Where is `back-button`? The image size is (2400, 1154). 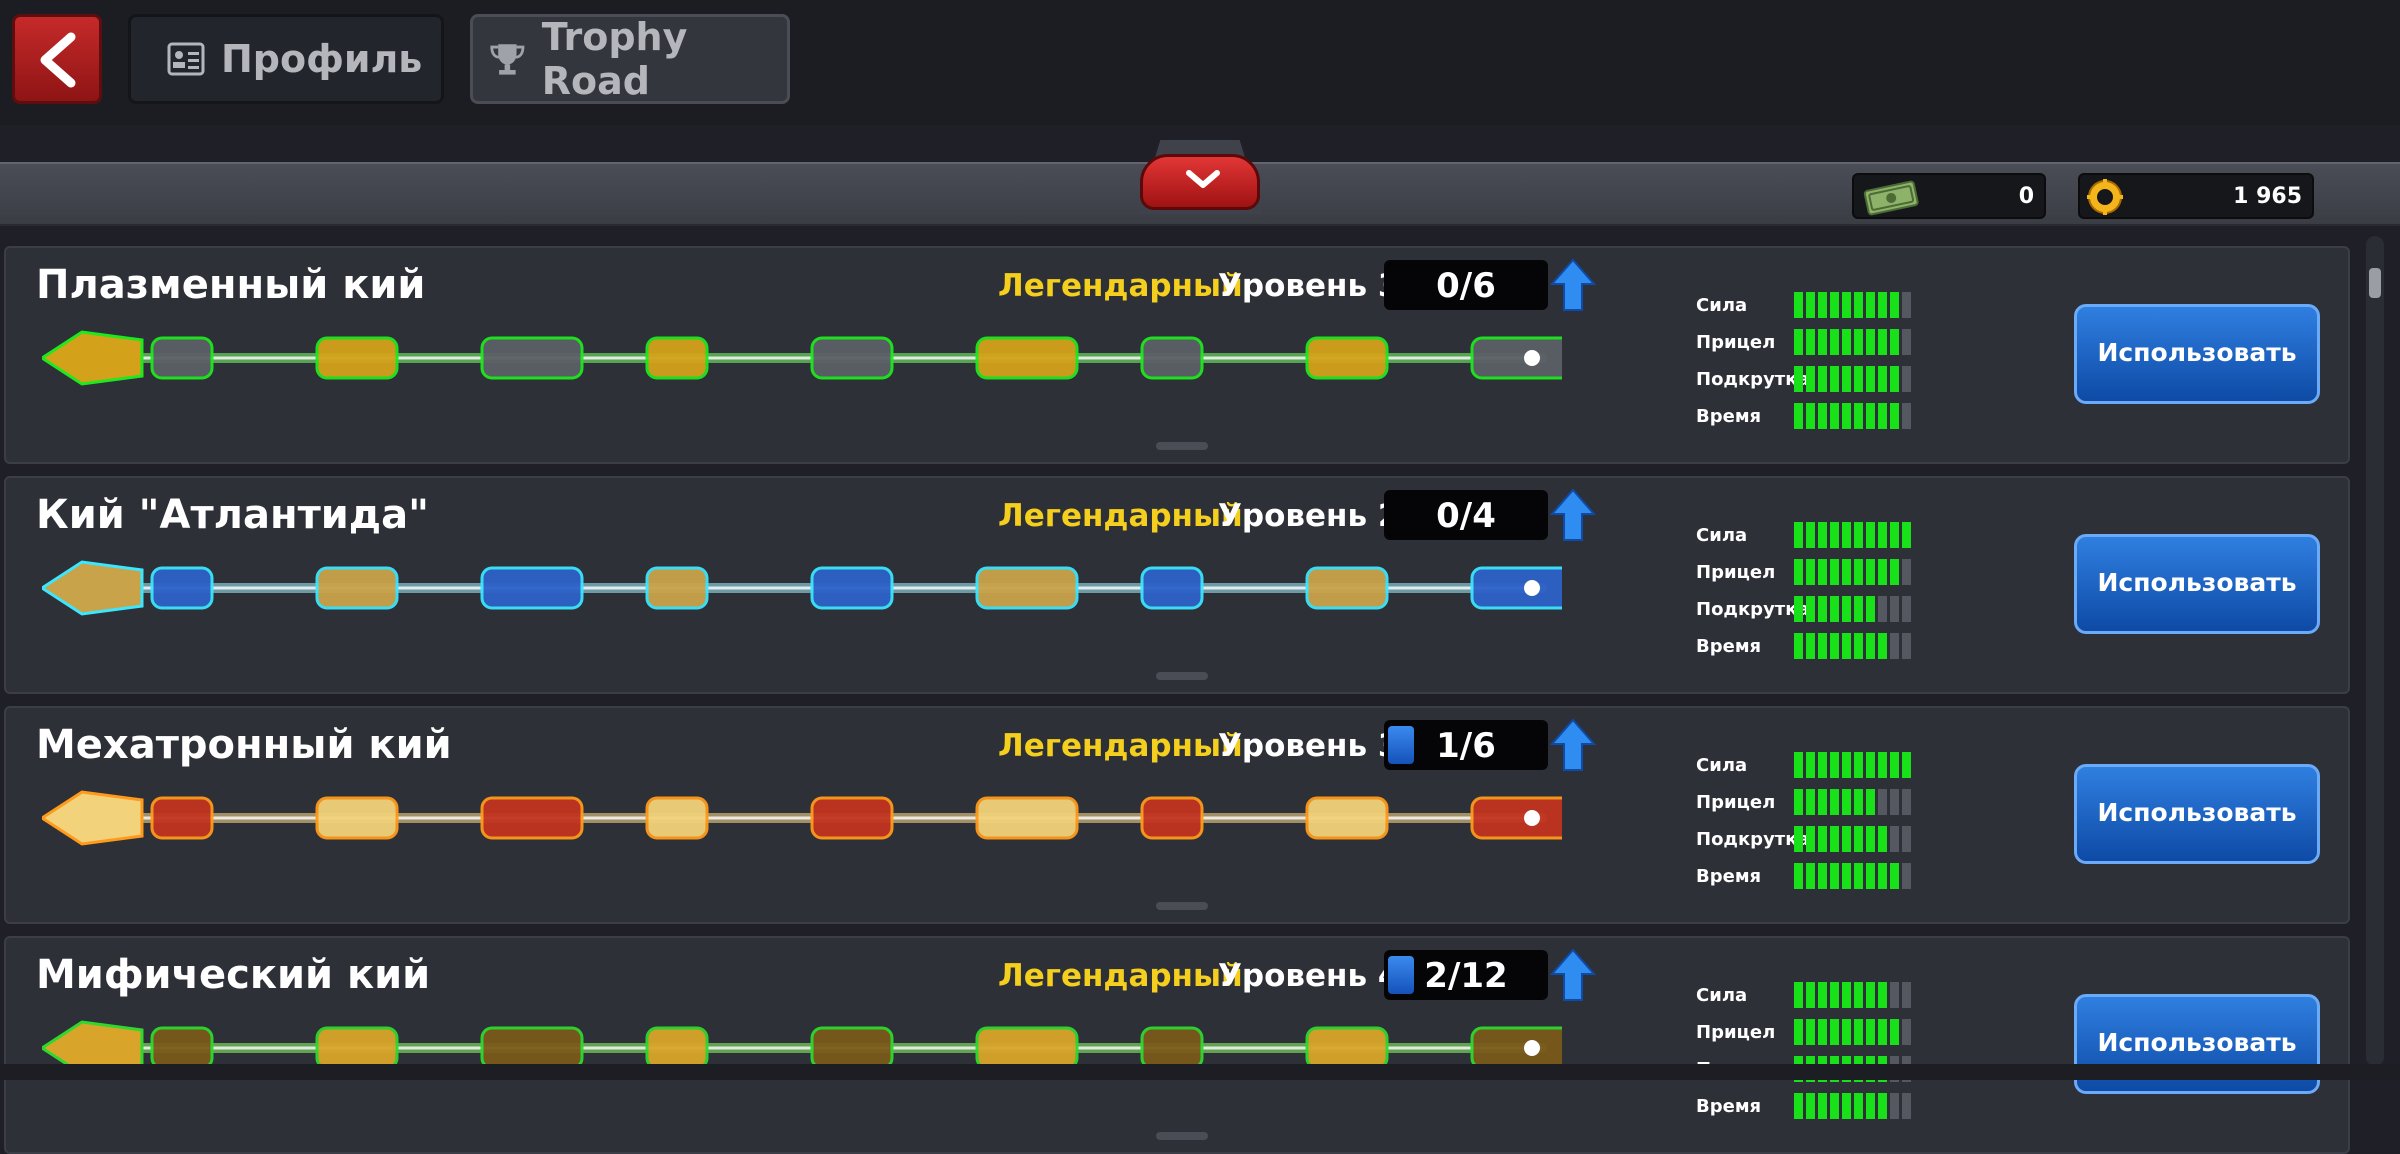
back-button is located at coordinates (57, 59).